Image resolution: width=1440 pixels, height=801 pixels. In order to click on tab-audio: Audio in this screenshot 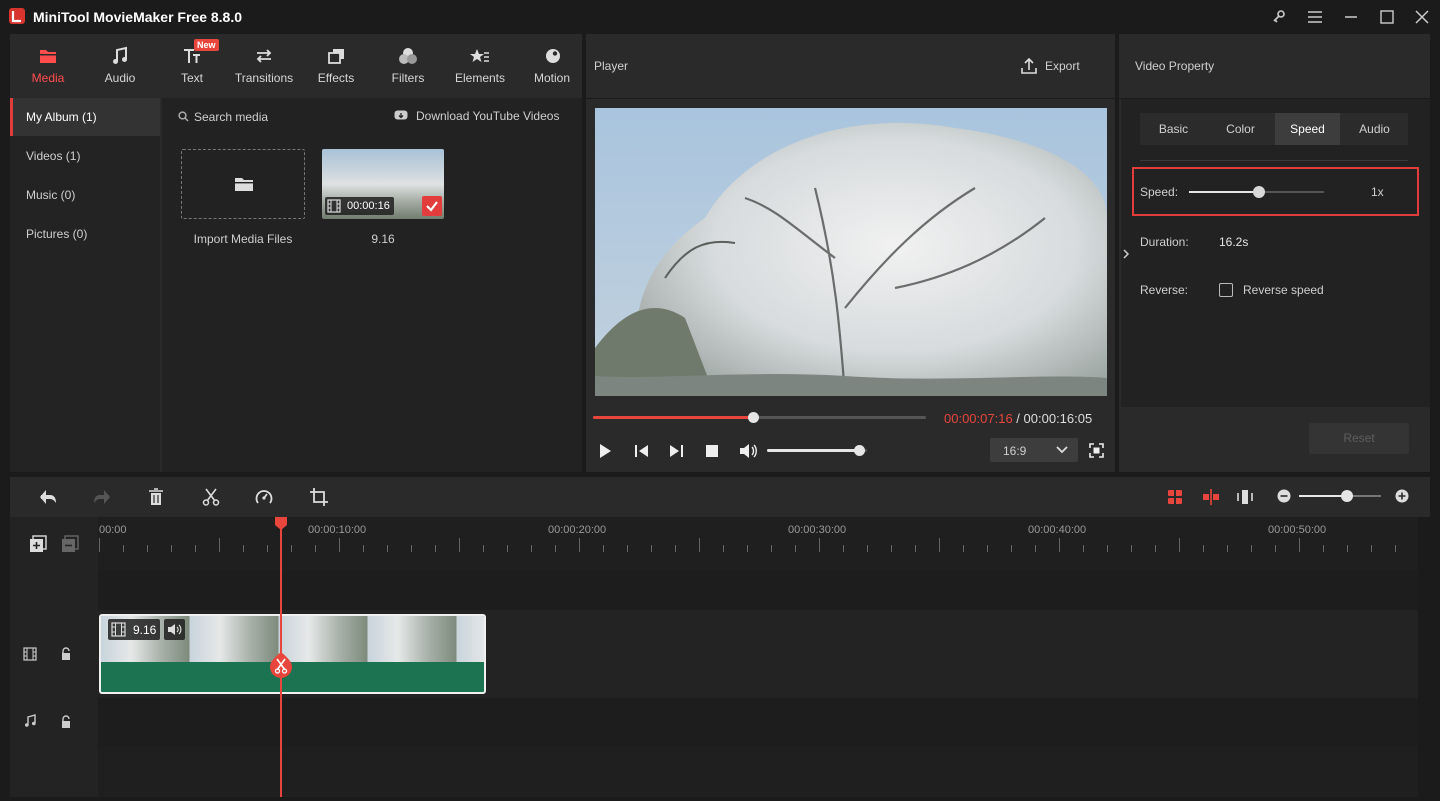, I will do `click(1374, 129)`.